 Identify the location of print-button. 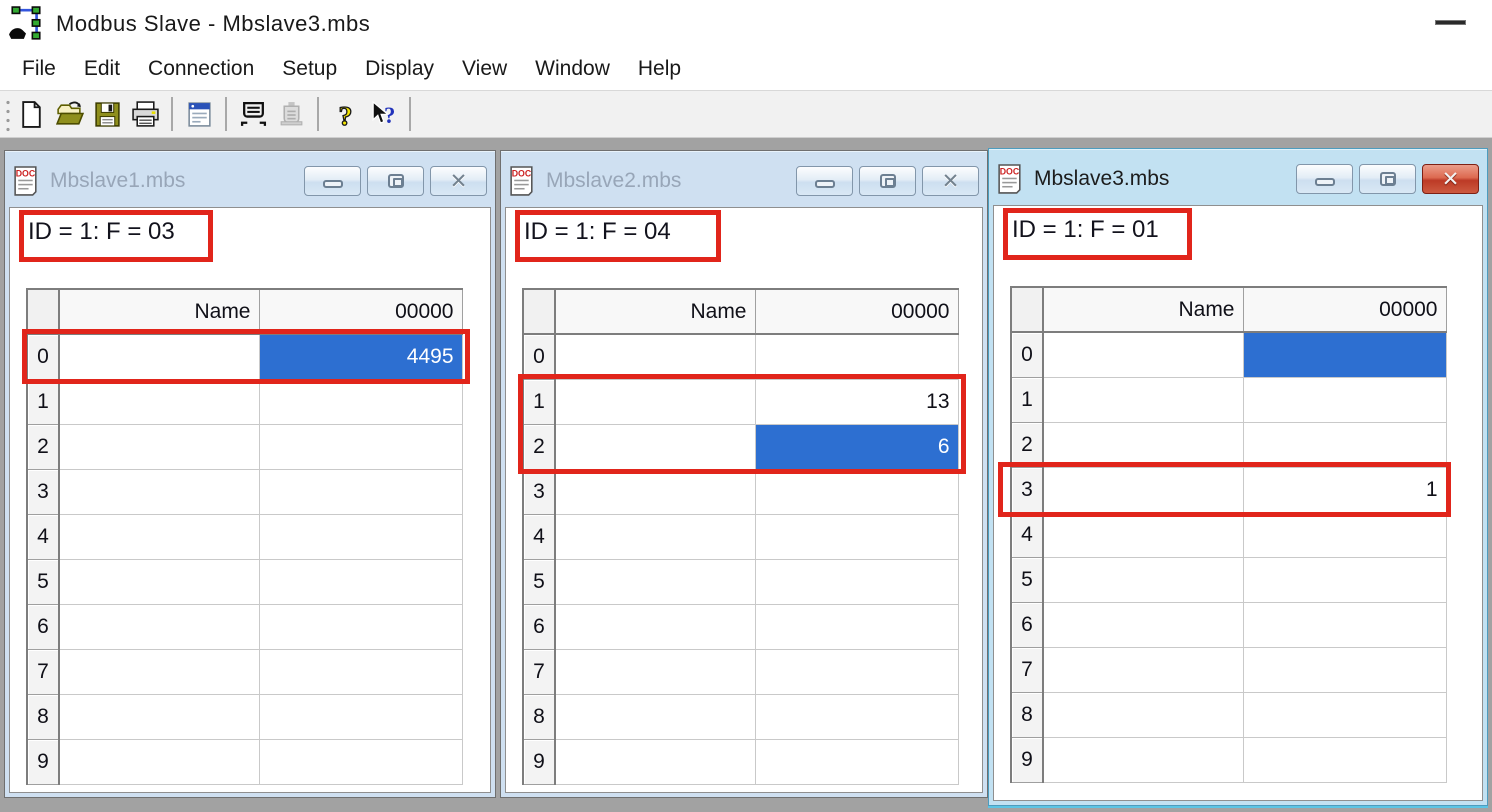
(145, 114).